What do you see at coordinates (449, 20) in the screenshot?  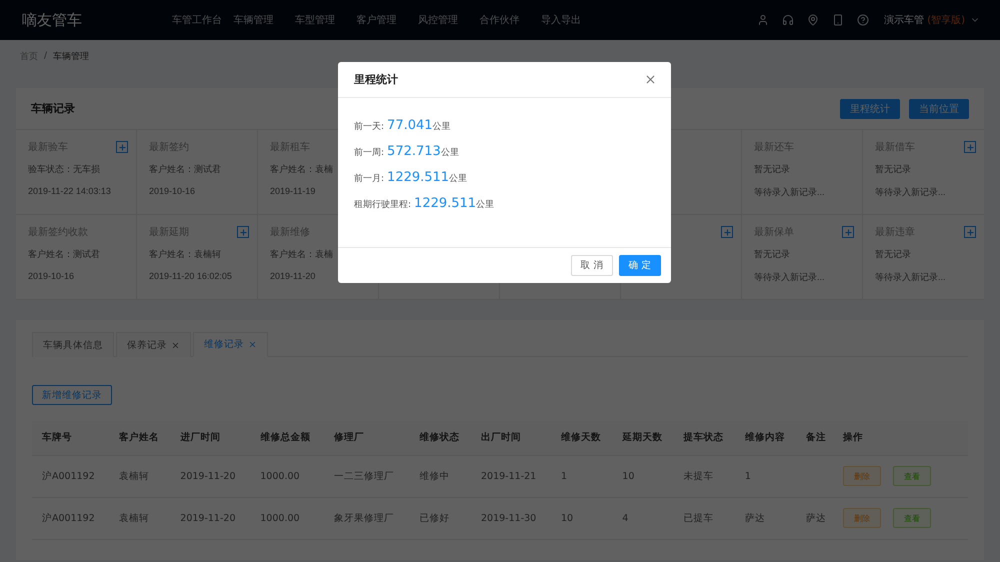 I see `nav-link: 风控管理` at bounding box center [449, 20].